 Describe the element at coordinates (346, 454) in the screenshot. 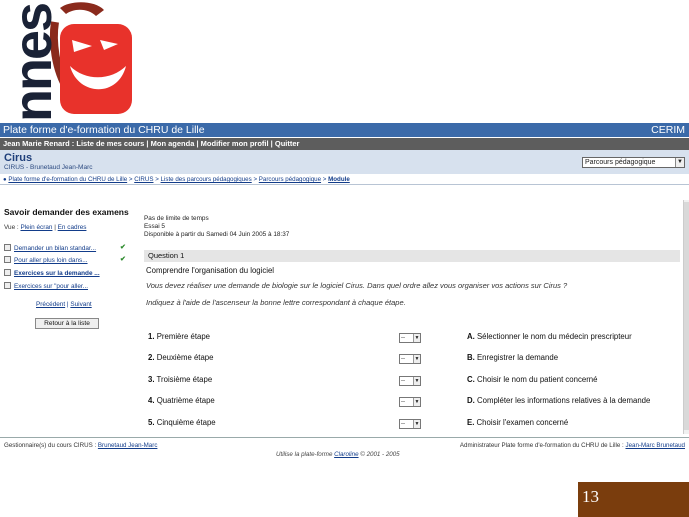

I see `claroline-link: Claroline` at that location.